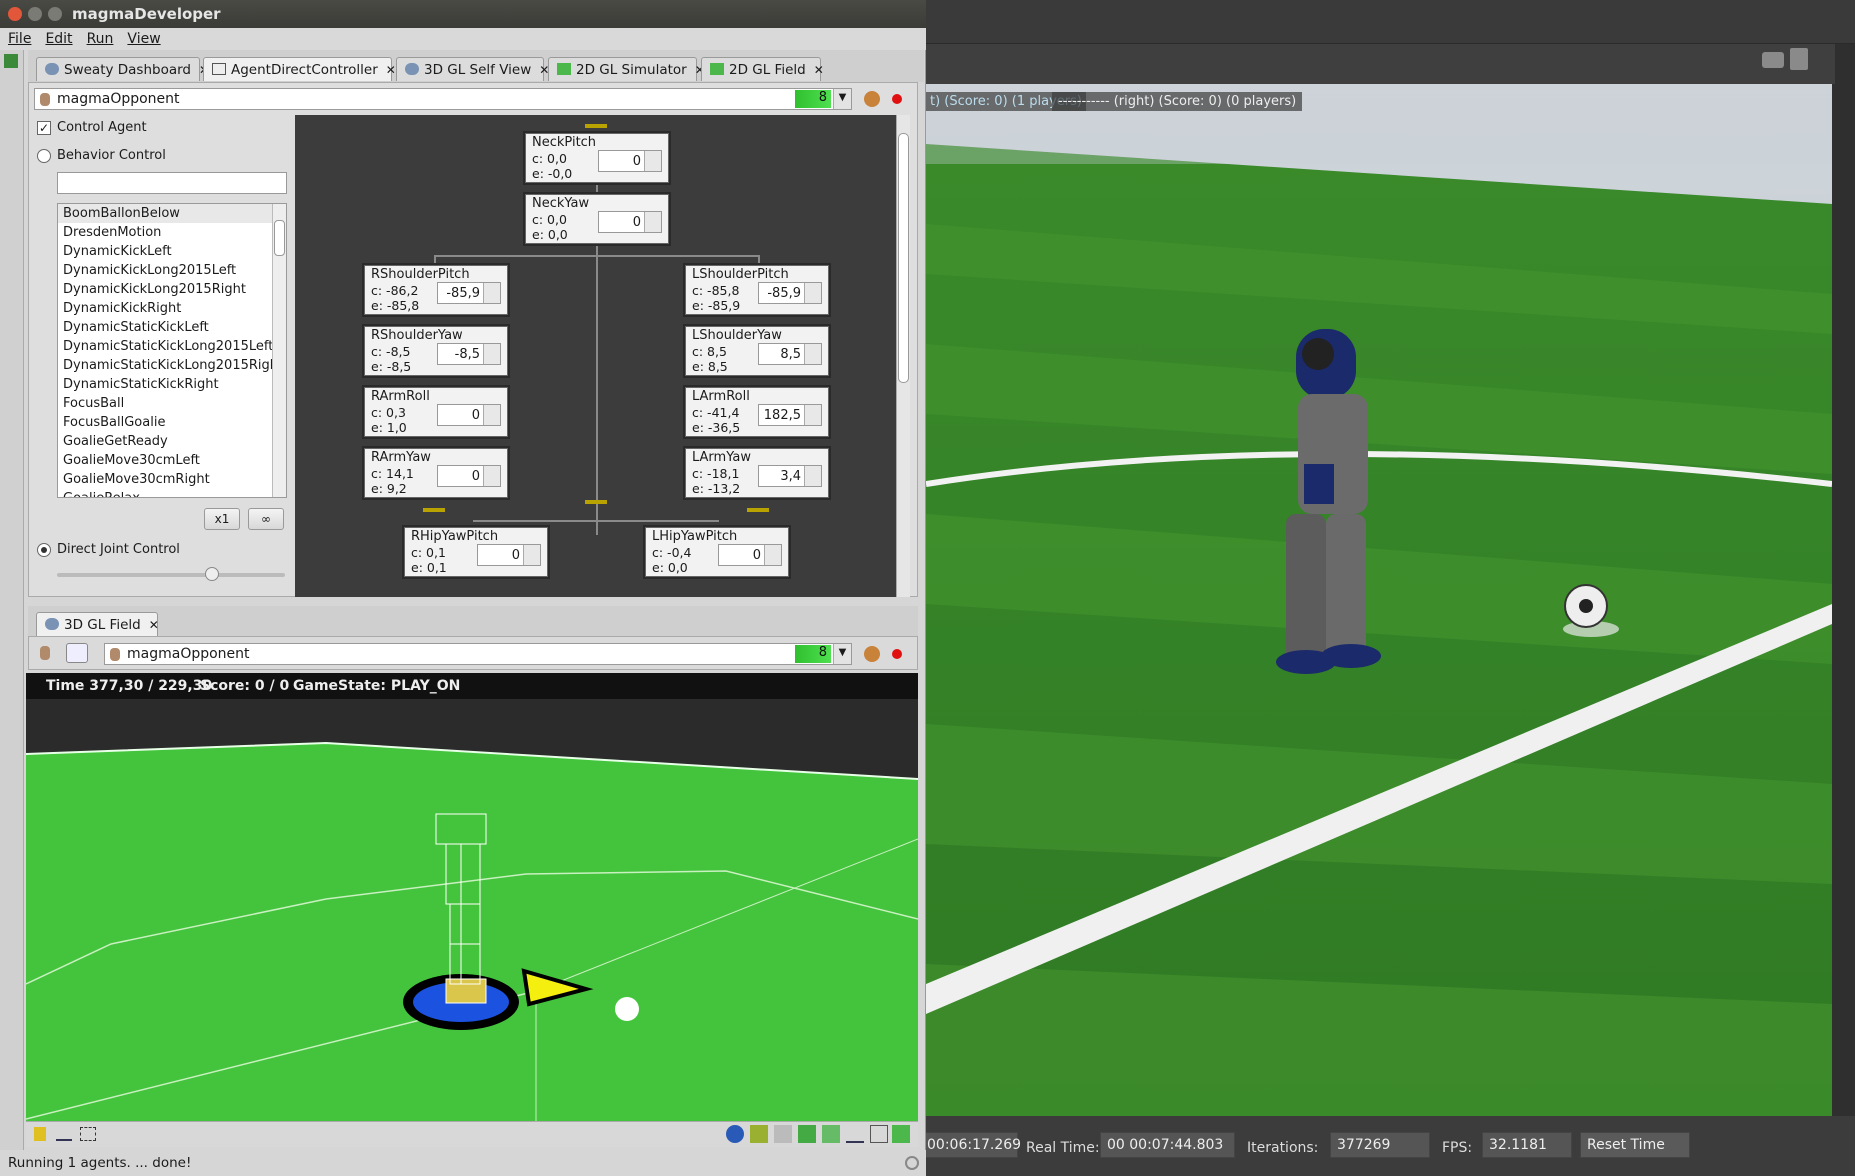 The image size is (1855, 1176). I want to click on close-window-icon, so click(15, 14).